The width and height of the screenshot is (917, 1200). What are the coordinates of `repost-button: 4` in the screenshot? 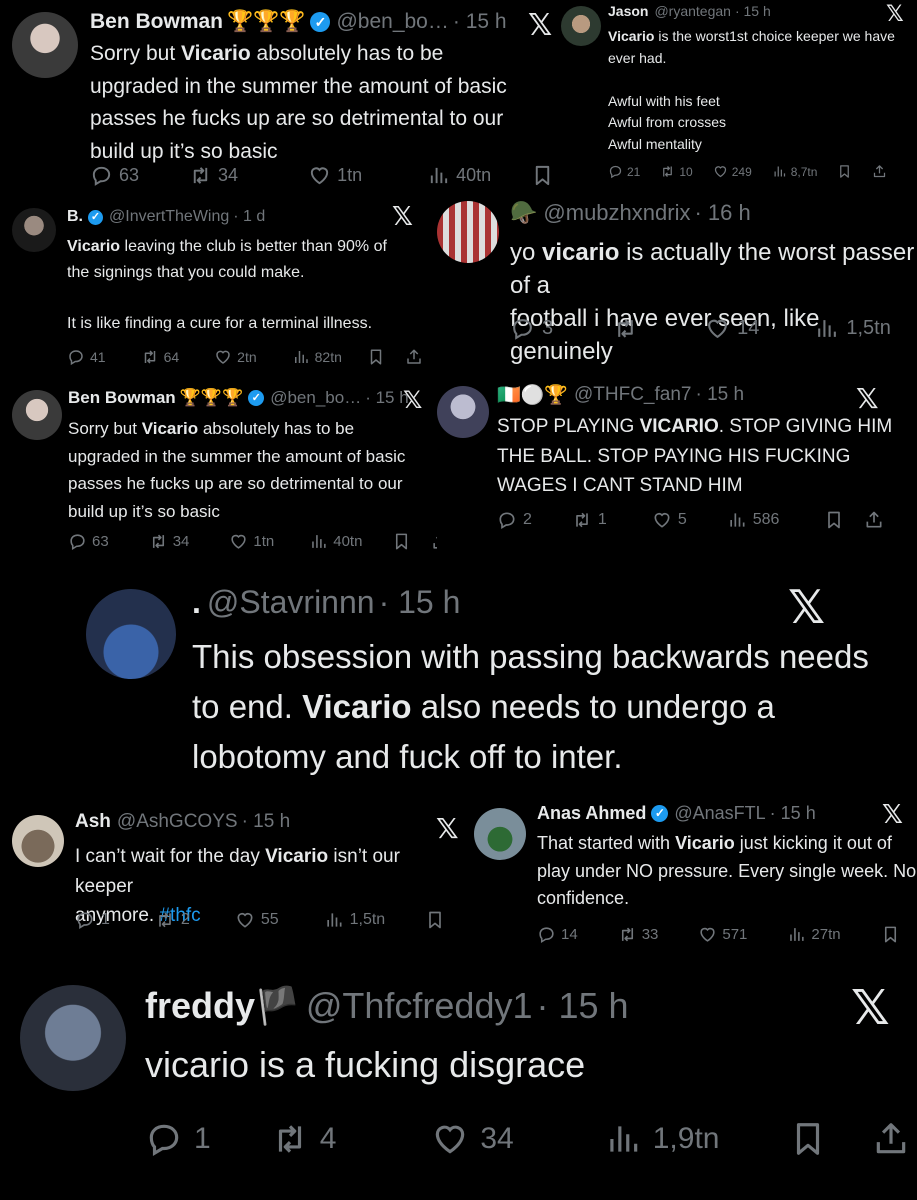 It's located at (304, 1139).